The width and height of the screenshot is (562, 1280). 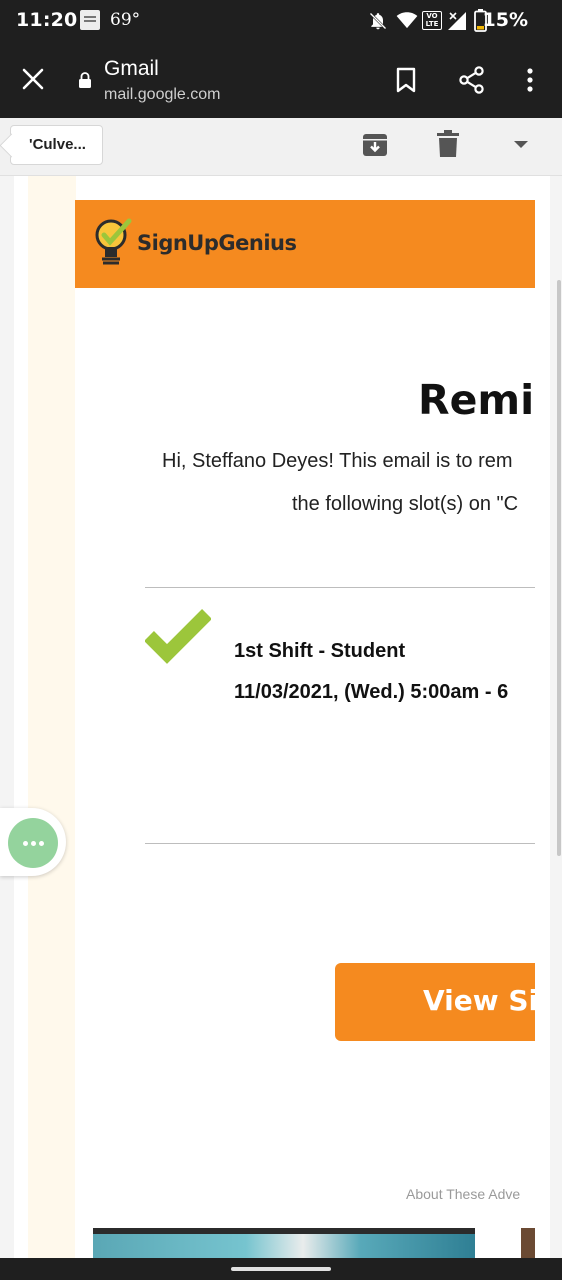 I want to click on more-vert-icon, so click(x=530, y=80).